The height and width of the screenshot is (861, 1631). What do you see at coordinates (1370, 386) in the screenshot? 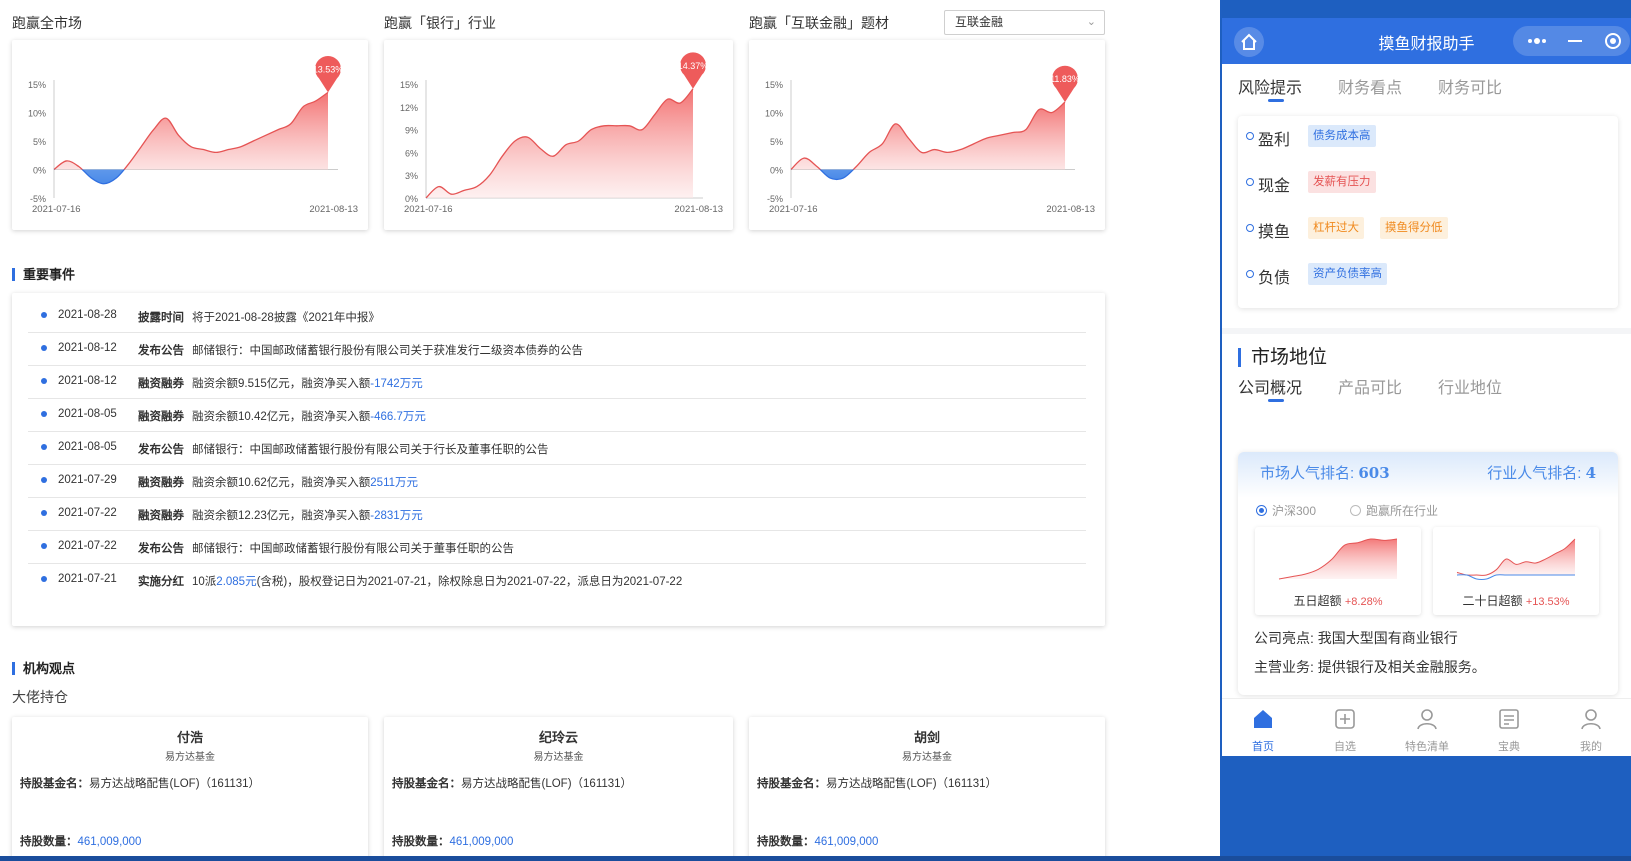
I see `tab-products: 产品可比` at bounding box center [1370, 386].